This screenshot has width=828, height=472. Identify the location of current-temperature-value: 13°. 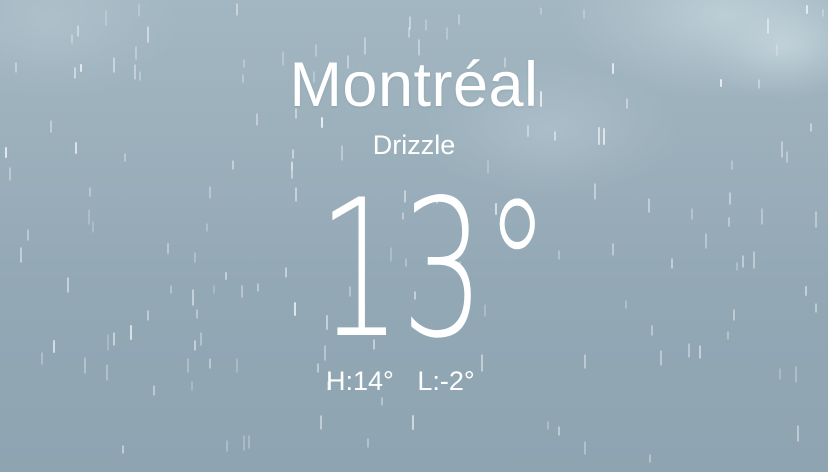
(434, 265).